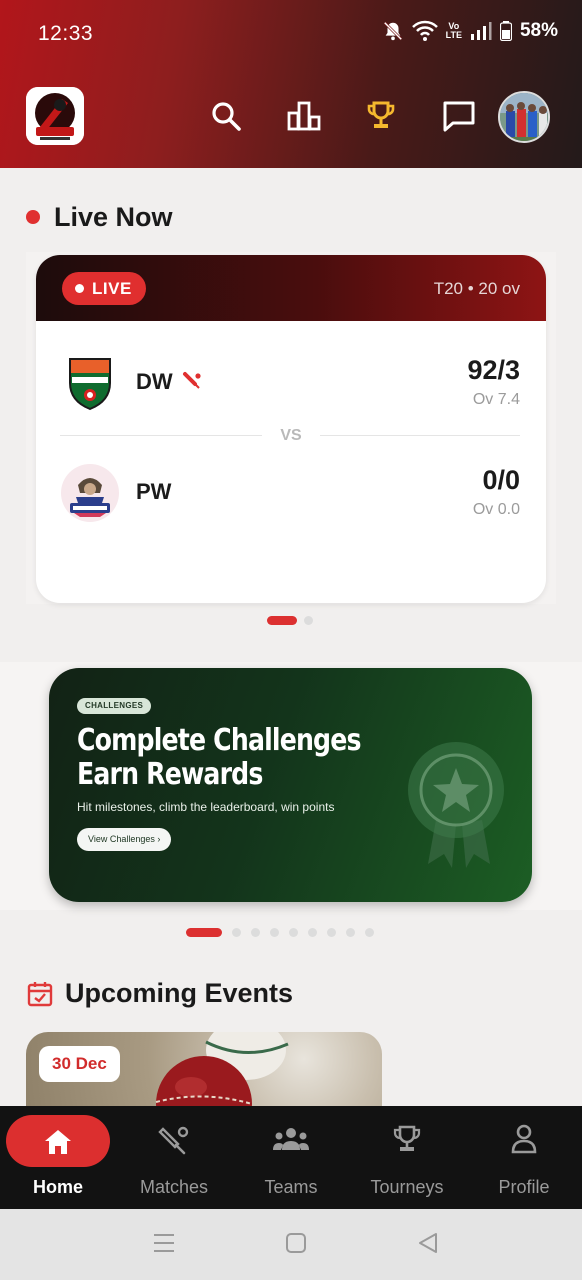 This screenshot has width=582, height=1280. What do you see at coordinates (304, 116) in the screenshot?
I see `leaderboard-icon` at bounding box center [304, 116].